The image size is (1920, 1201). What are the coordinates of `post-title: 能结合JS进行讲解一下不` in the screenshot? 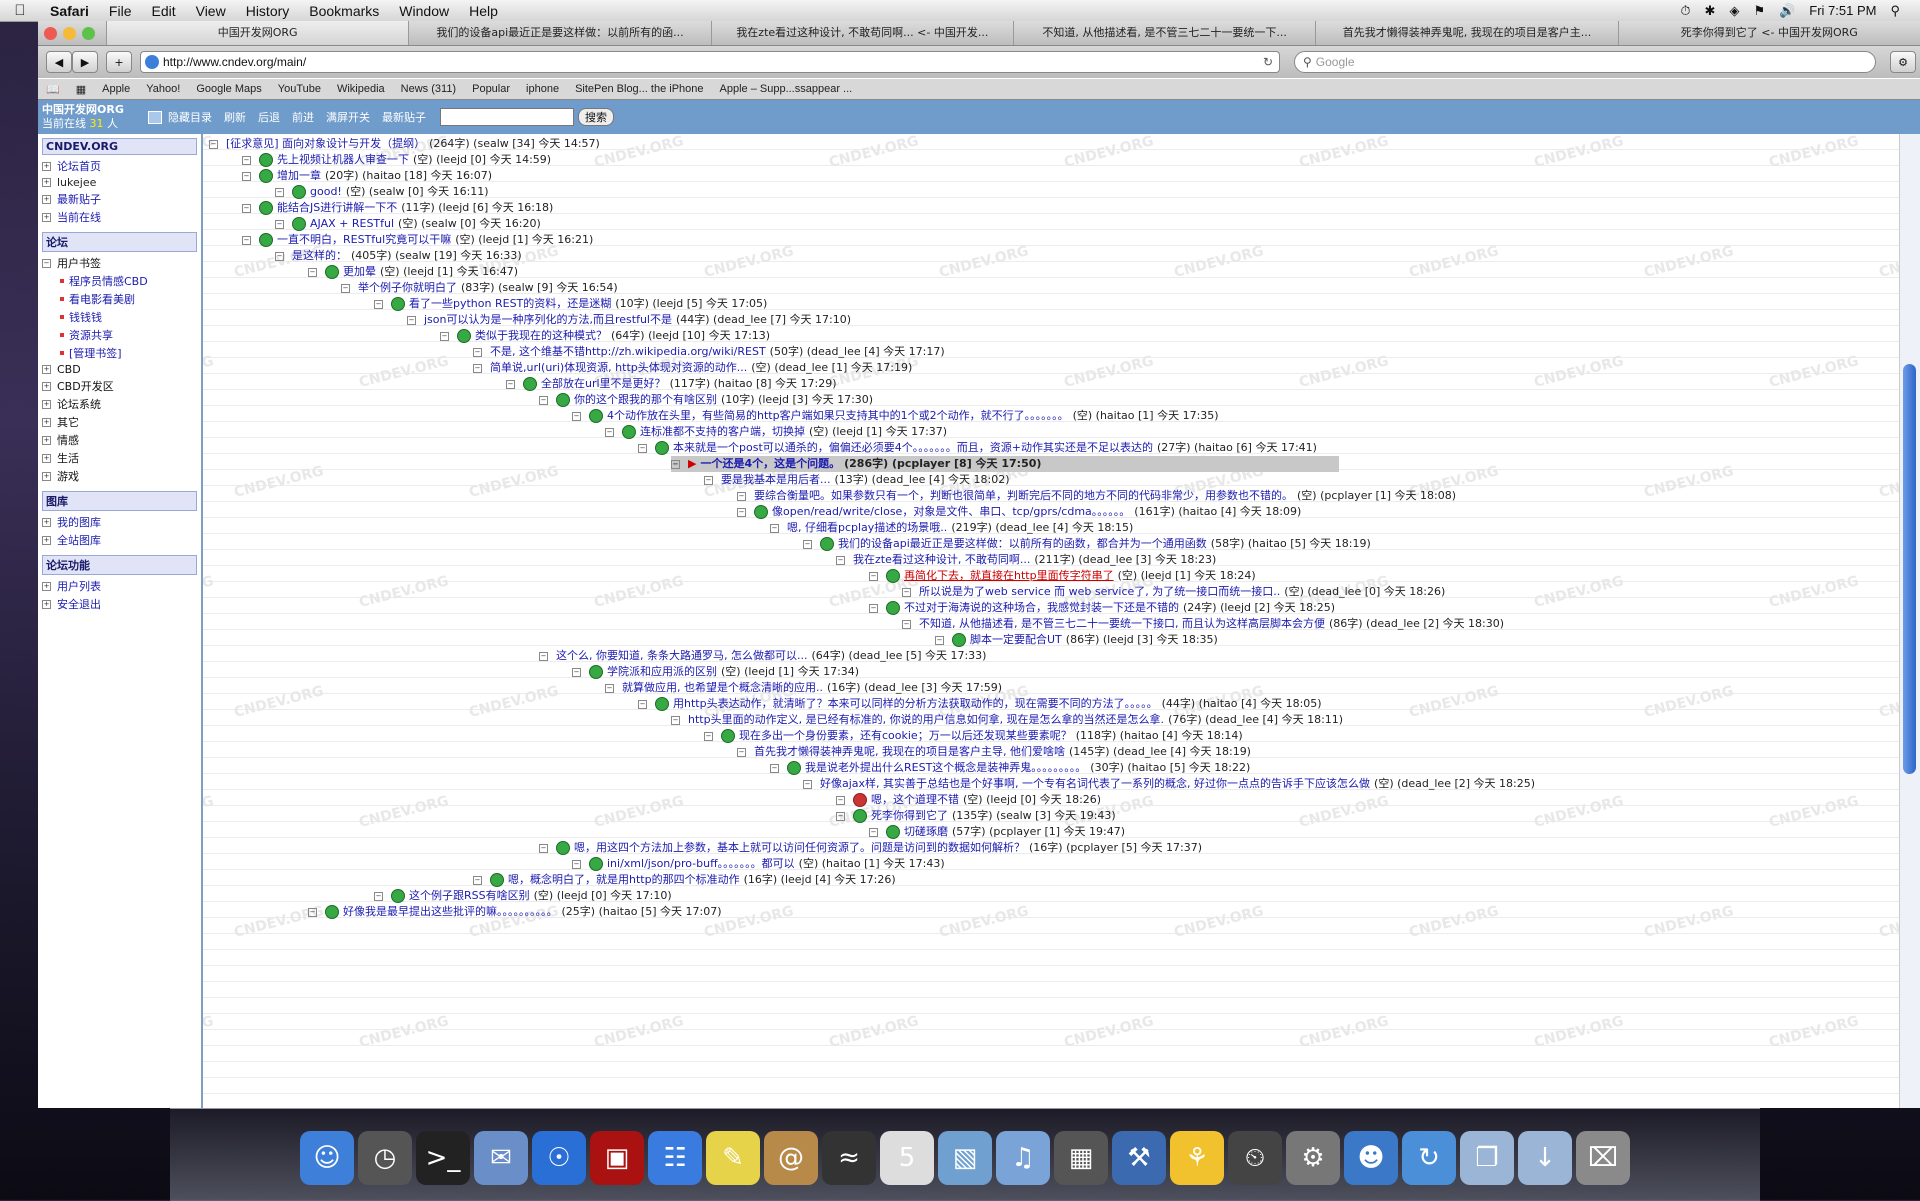 It's located at (337, 208).